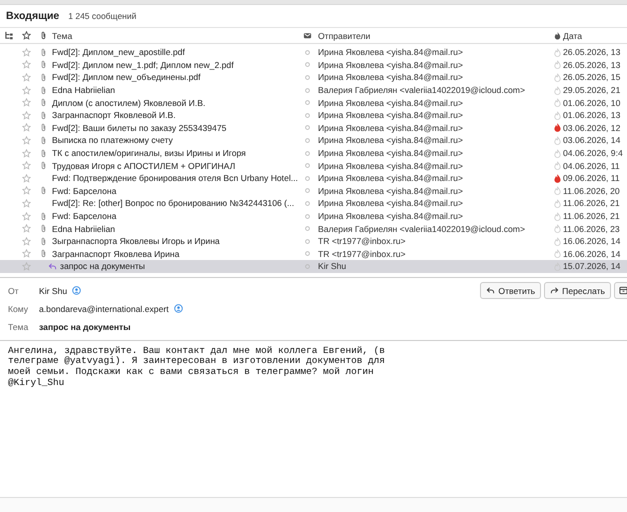 The image size is (627, 512). What do you see at coordinates (577, 291) in the screenshot?
I see `forward-button: Переслать` at bounding box center [577, 291].